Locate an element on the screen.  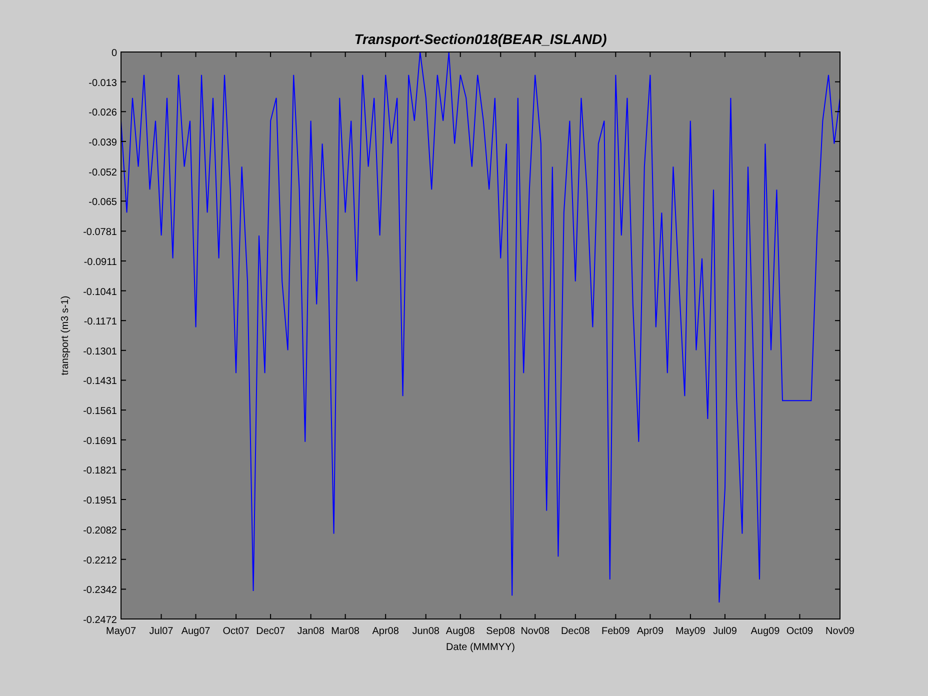
x-tick-label: May09 is located at coordinates (690, 631).